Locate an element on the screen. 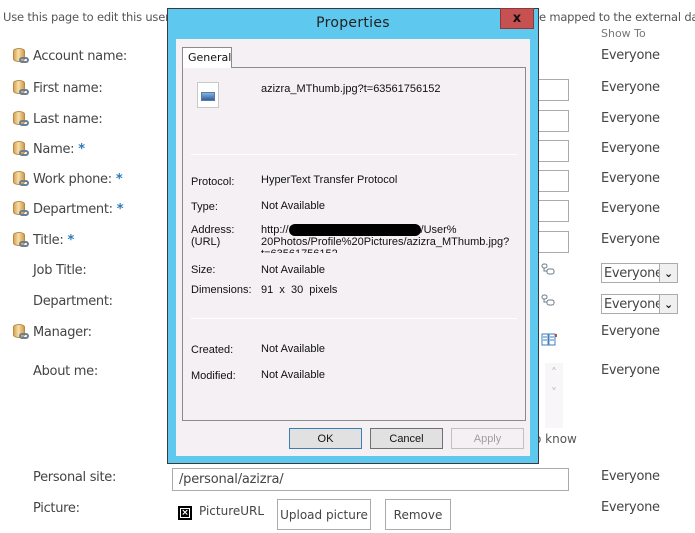 Image resolution: width=695 pixels, height=533 pixels. row-label: Work phone: is located at coordinates (72, 179).